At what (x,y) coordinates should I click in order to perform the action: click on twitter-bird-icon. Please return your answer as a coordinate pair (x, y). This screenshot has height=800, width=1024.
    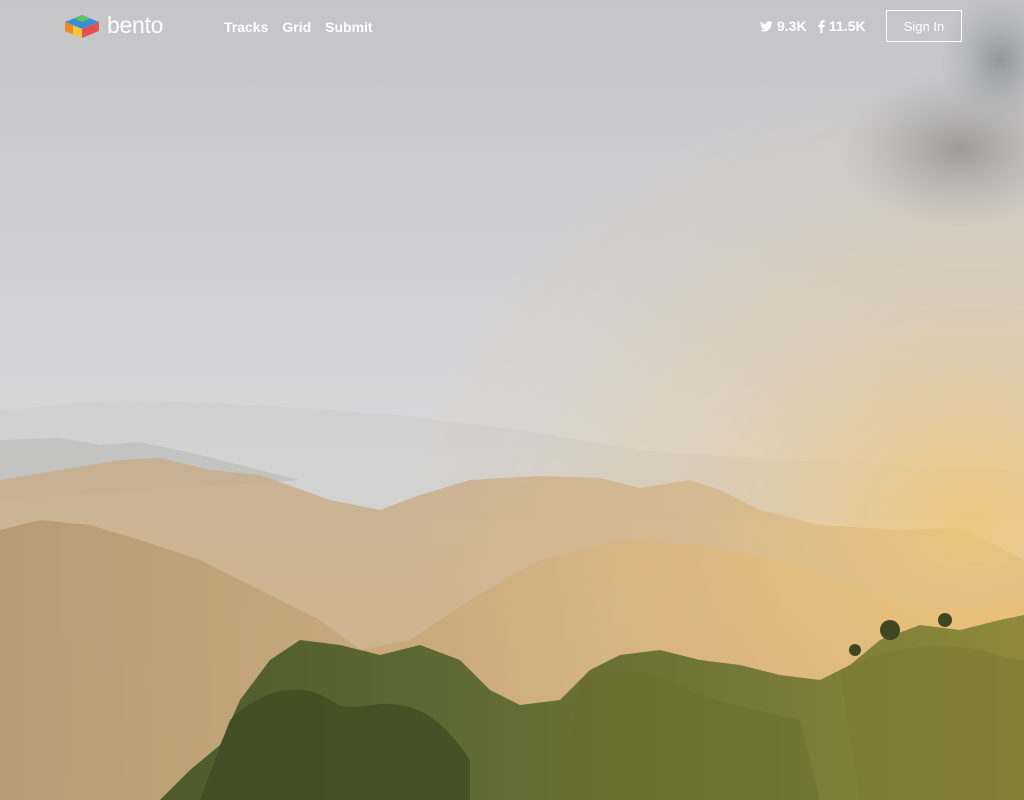
    Looking at the image, I should click on (766, 25).